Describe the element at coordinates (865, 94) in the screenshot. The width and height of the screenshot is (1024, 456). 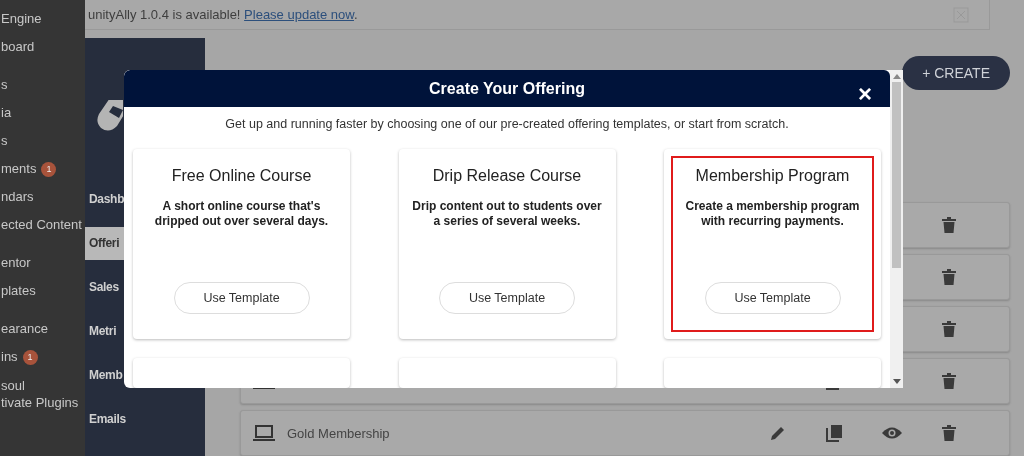
I see `close-button: ×` at that location.